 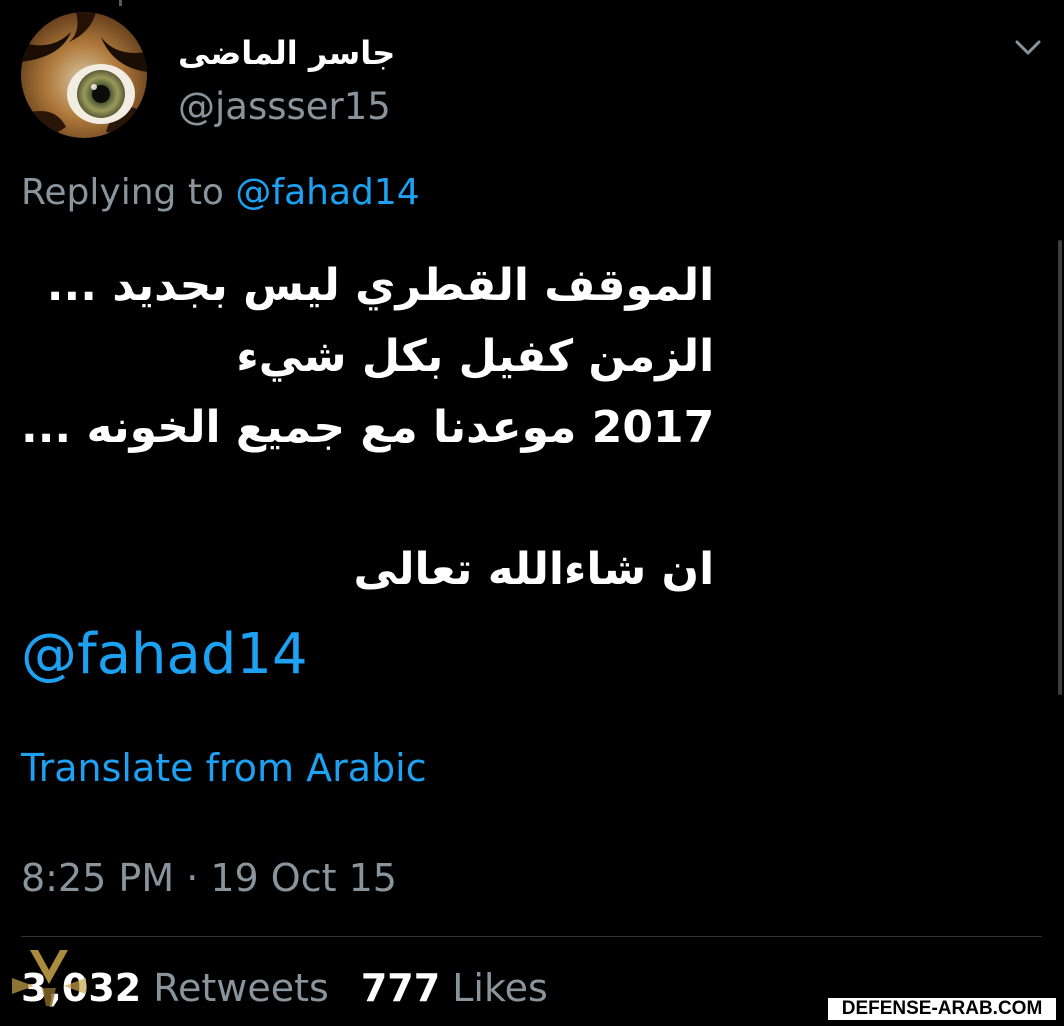 I want to click on author-handle: @jassser15, so click(x=284, y=106).